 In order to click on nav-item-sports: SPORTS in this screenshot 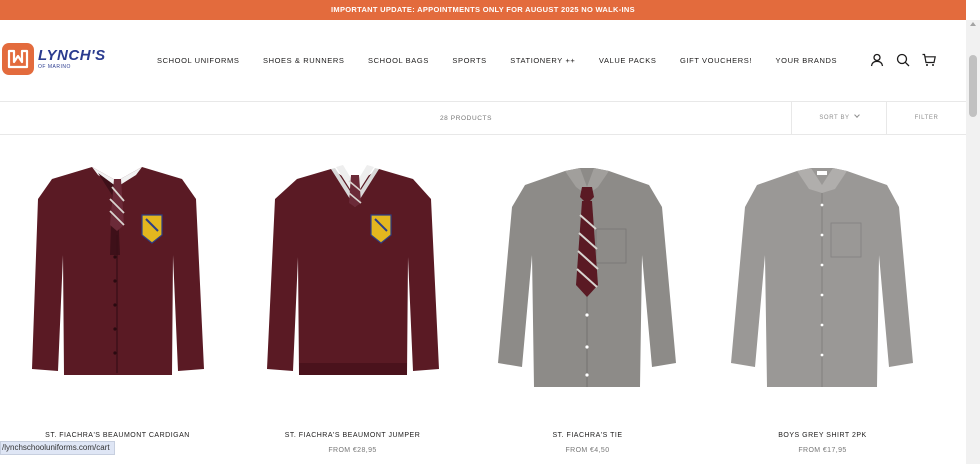, I will do `click(469, 60)`.